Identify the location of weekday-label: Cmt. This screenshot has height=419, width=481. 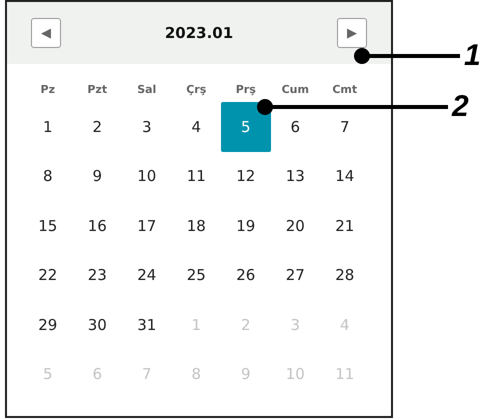
(344, 90).